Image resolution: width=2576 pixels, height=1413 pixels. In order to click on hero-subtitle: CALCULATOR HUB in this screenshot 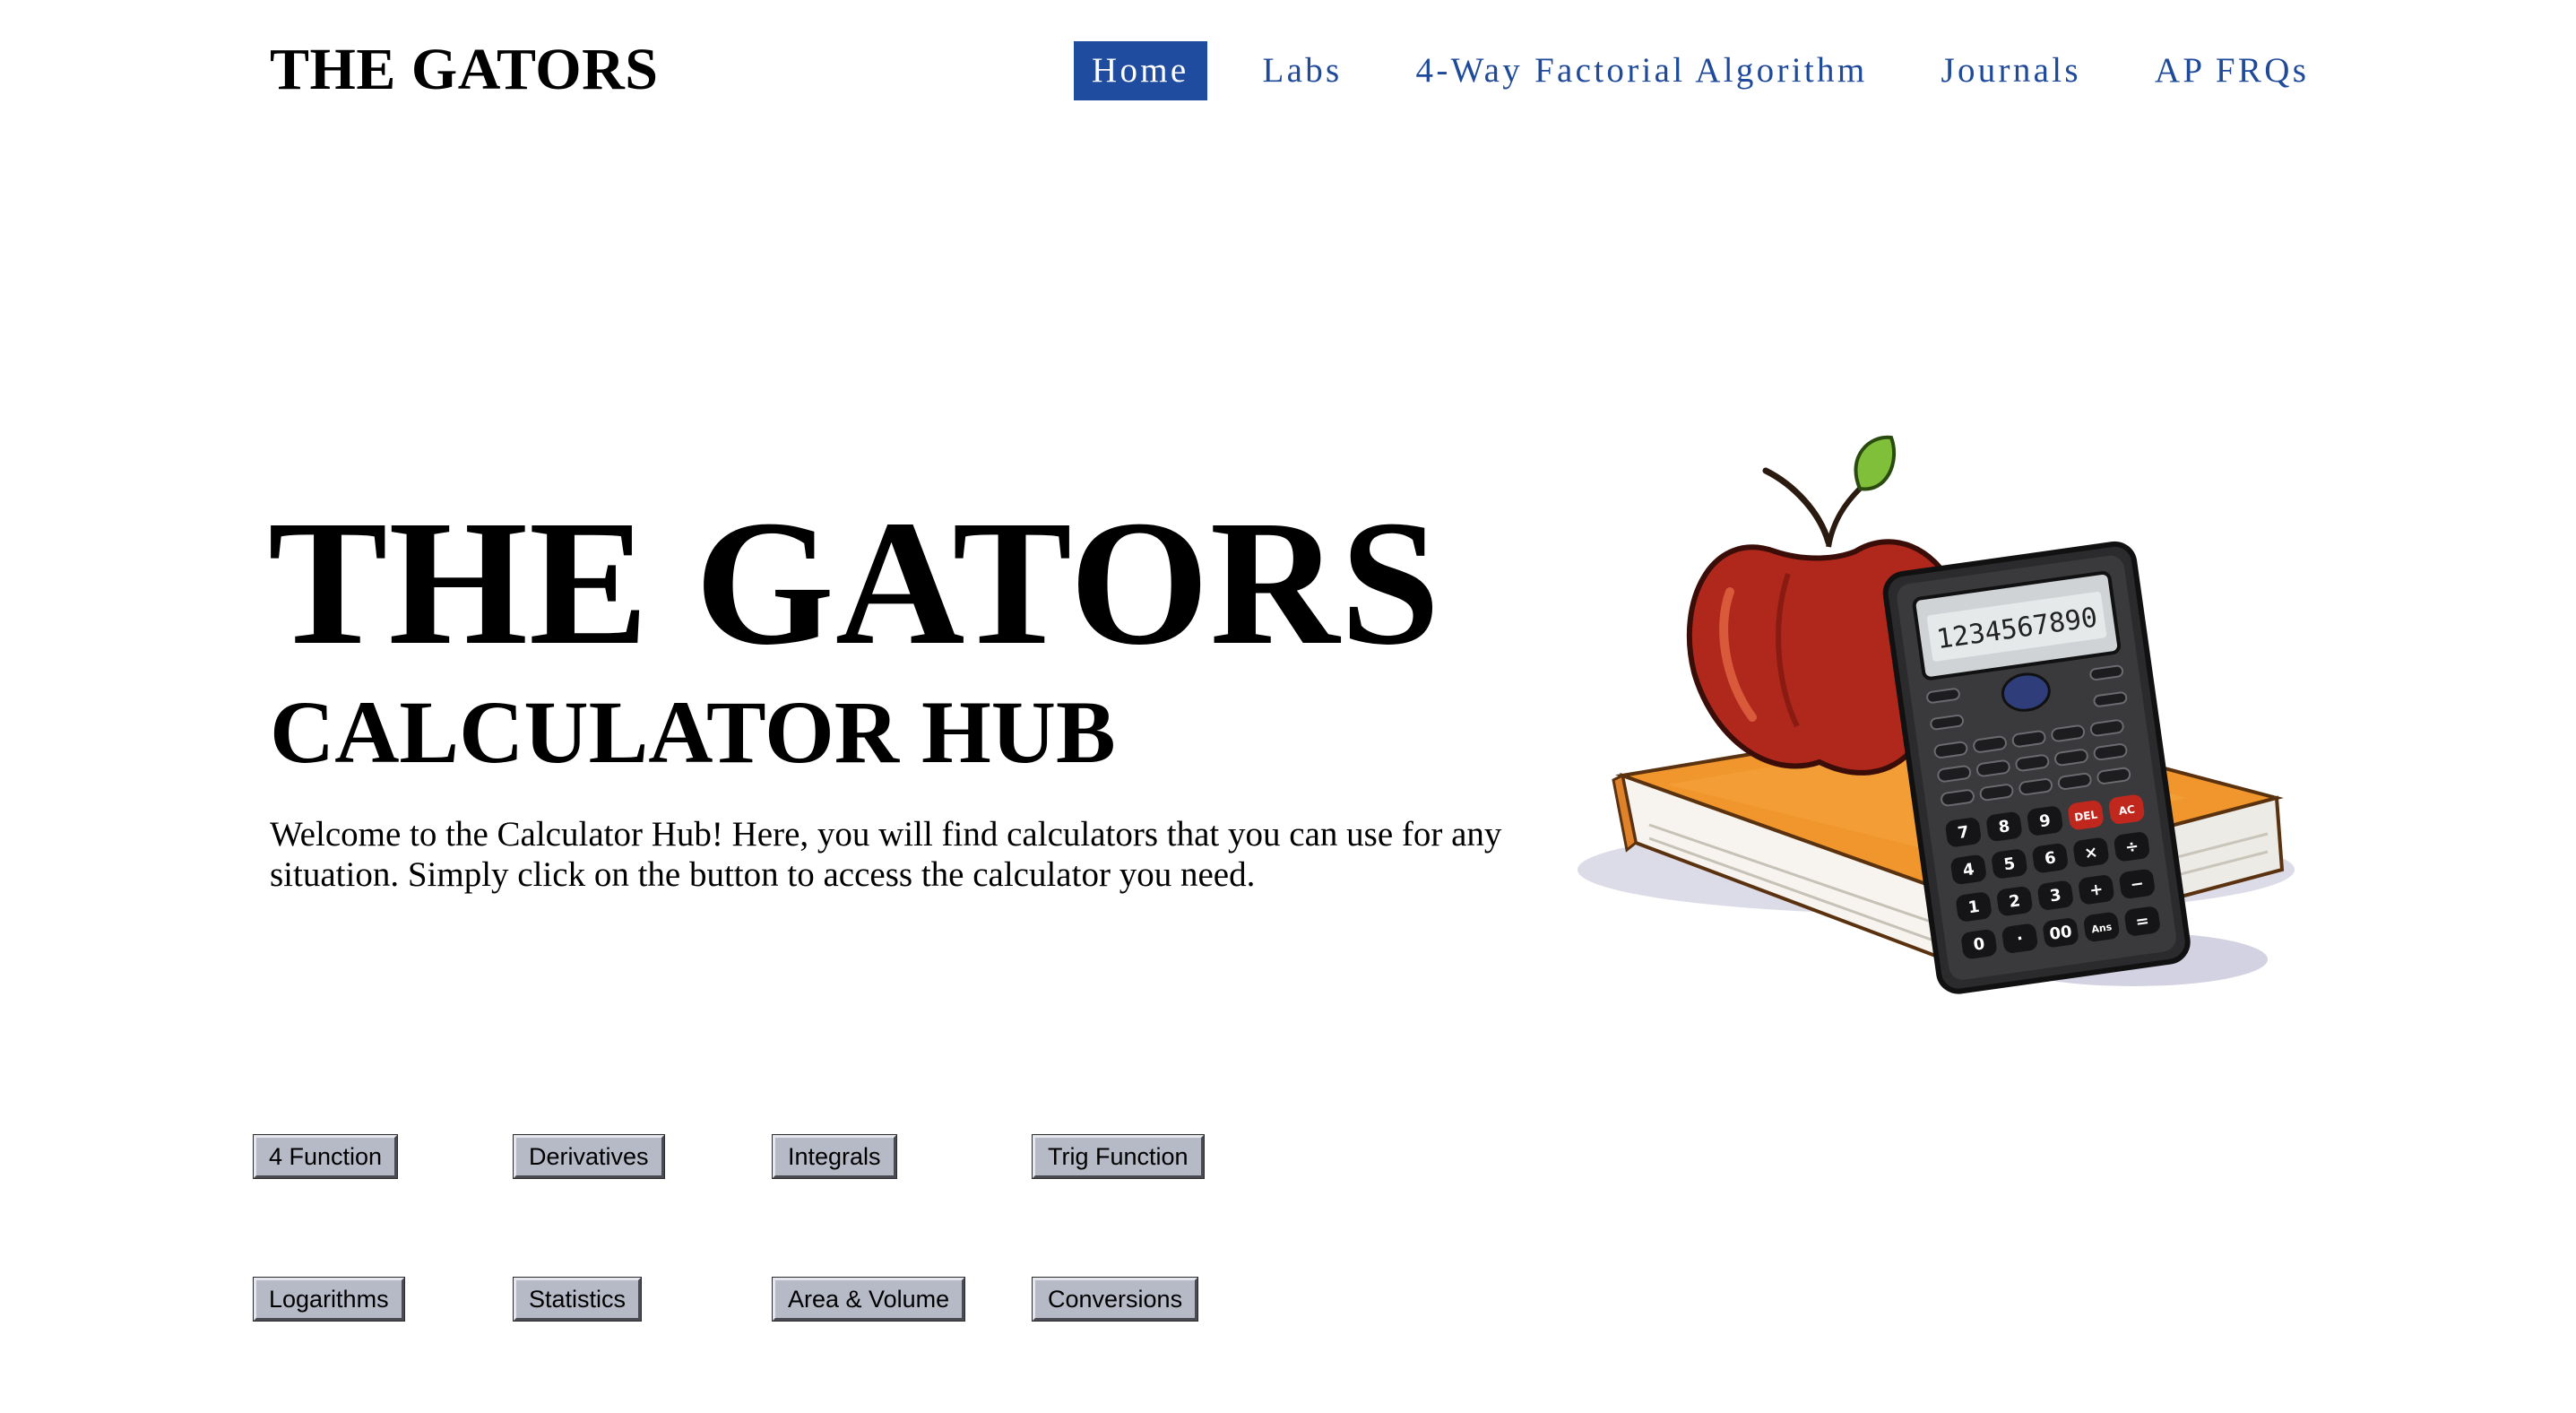, I will do `click(693, 732)`.